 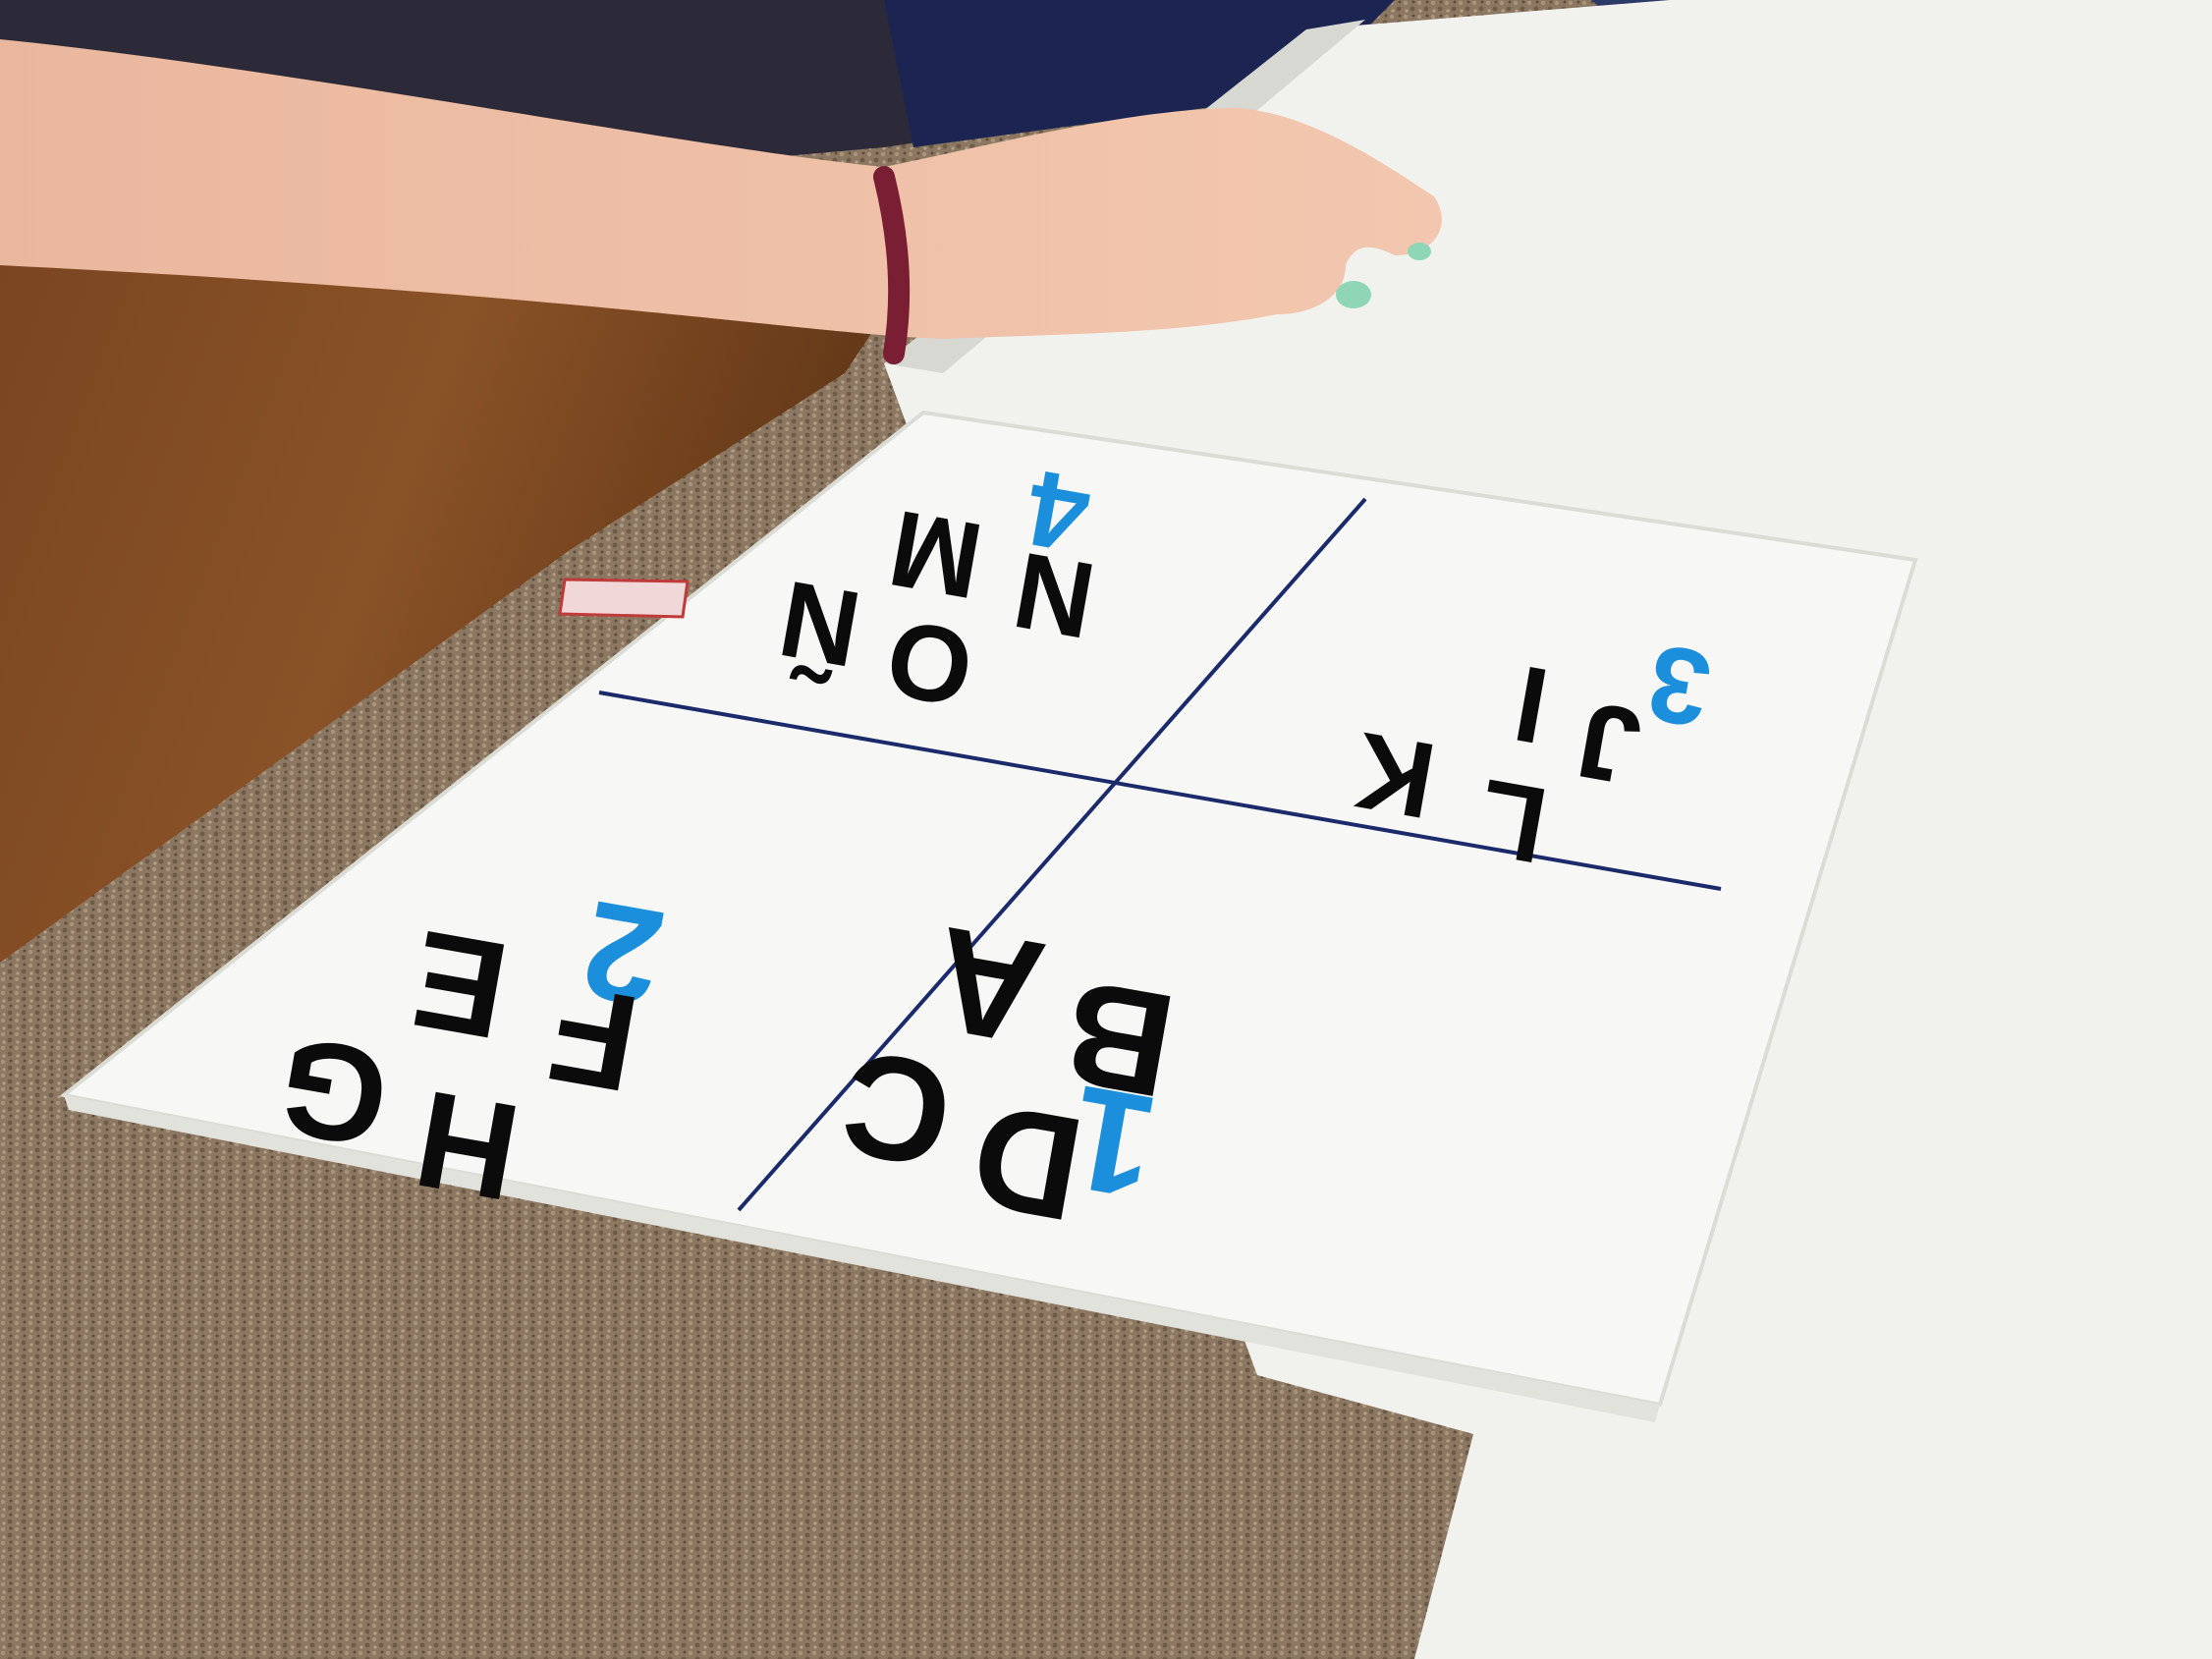 What do you see at coordinates (624, 598) in the screenshot?
I see `tape-piece` at bounding box center [624, 598].